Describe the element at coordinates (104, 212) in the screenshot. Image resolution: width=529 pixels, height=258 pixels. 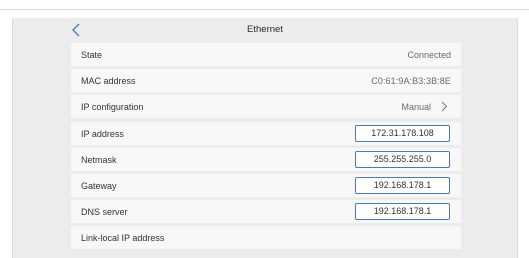
I see `dns-server-label: DNS server` at that location.